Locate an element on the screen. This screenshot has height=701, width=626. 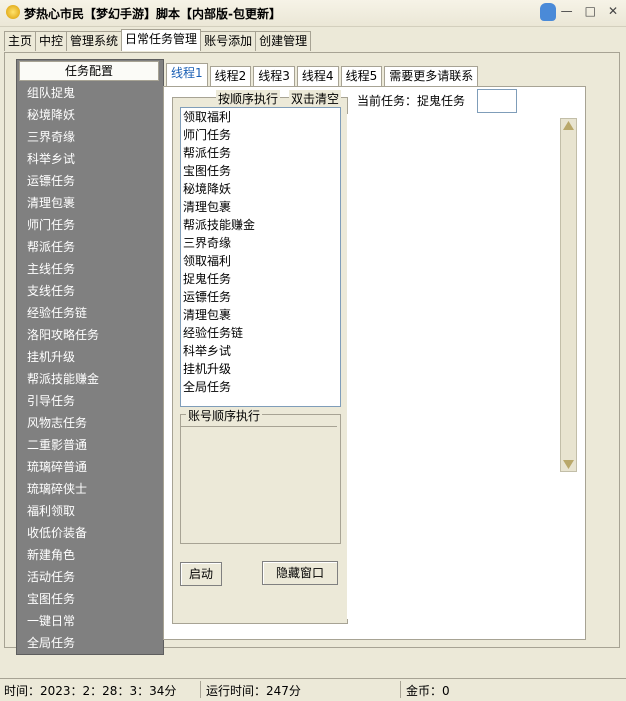
hide-window-button: 隐藏窗口 is located at coordinates (300, 573).